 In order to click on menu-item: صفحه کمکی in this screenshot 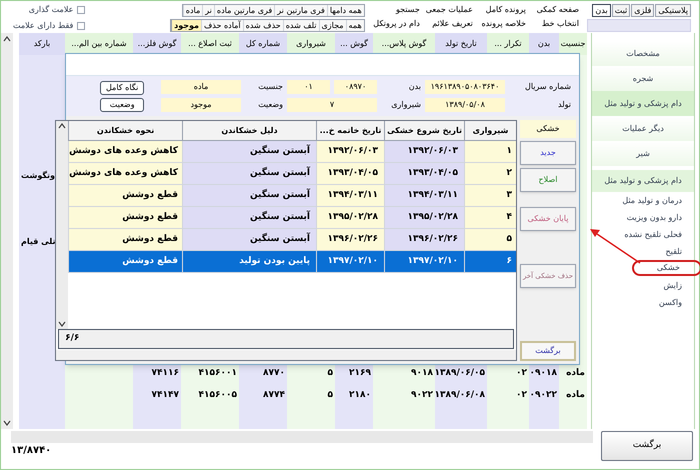, I will do `click(555, 9)`.